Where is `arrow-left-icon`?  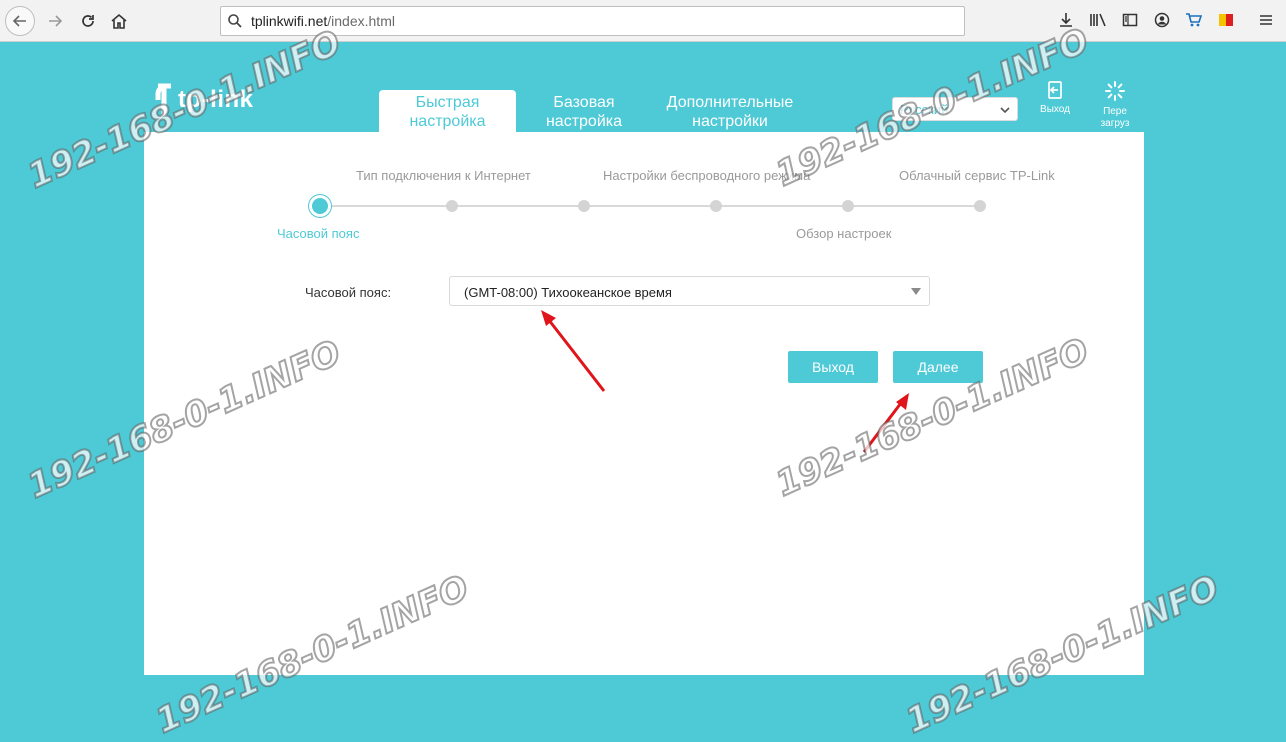 arrow-left-icon is located at coordinates (19, 21).